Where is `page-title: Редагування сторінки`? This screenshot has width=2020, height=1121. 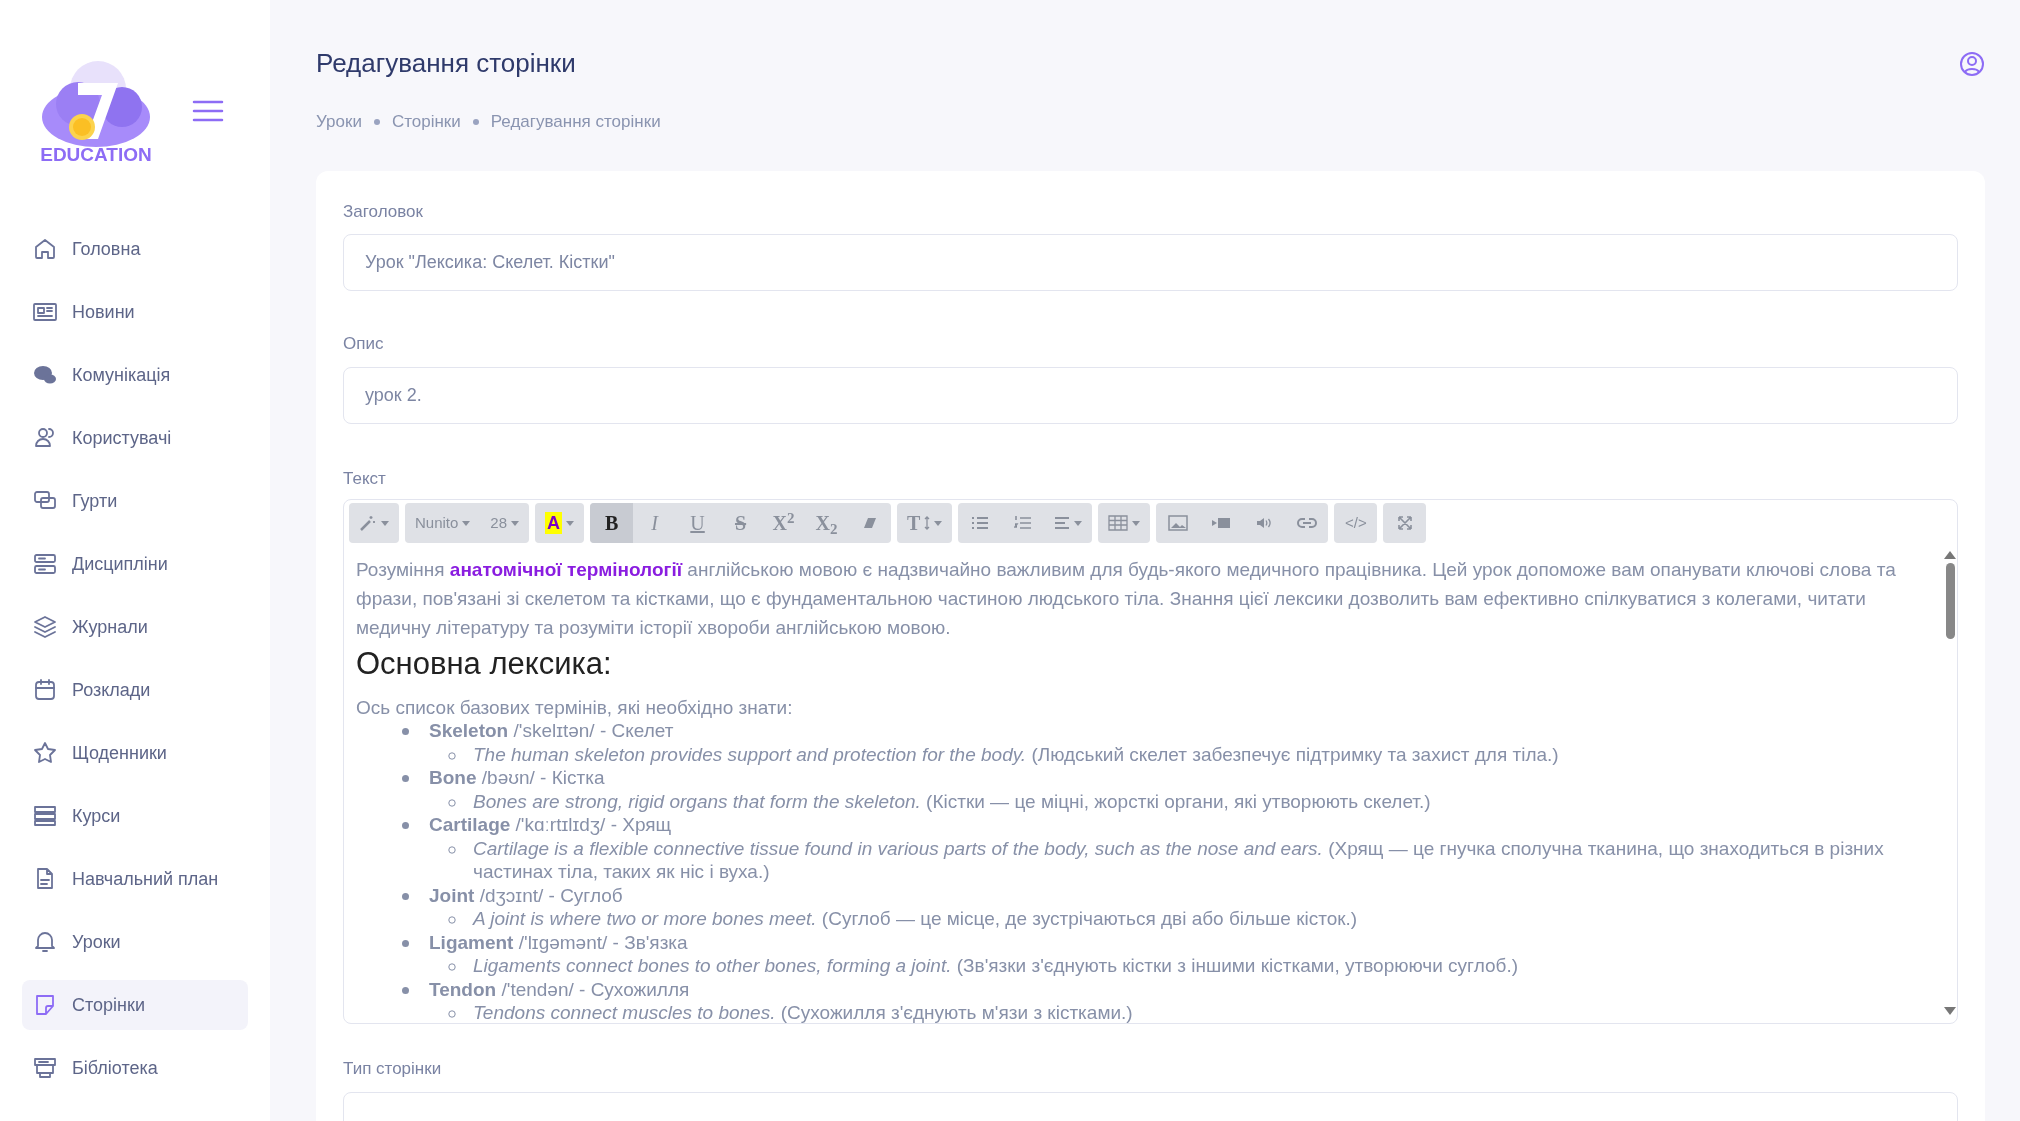 page-title: Редагування сторінки is located at coordinates (446, 63).